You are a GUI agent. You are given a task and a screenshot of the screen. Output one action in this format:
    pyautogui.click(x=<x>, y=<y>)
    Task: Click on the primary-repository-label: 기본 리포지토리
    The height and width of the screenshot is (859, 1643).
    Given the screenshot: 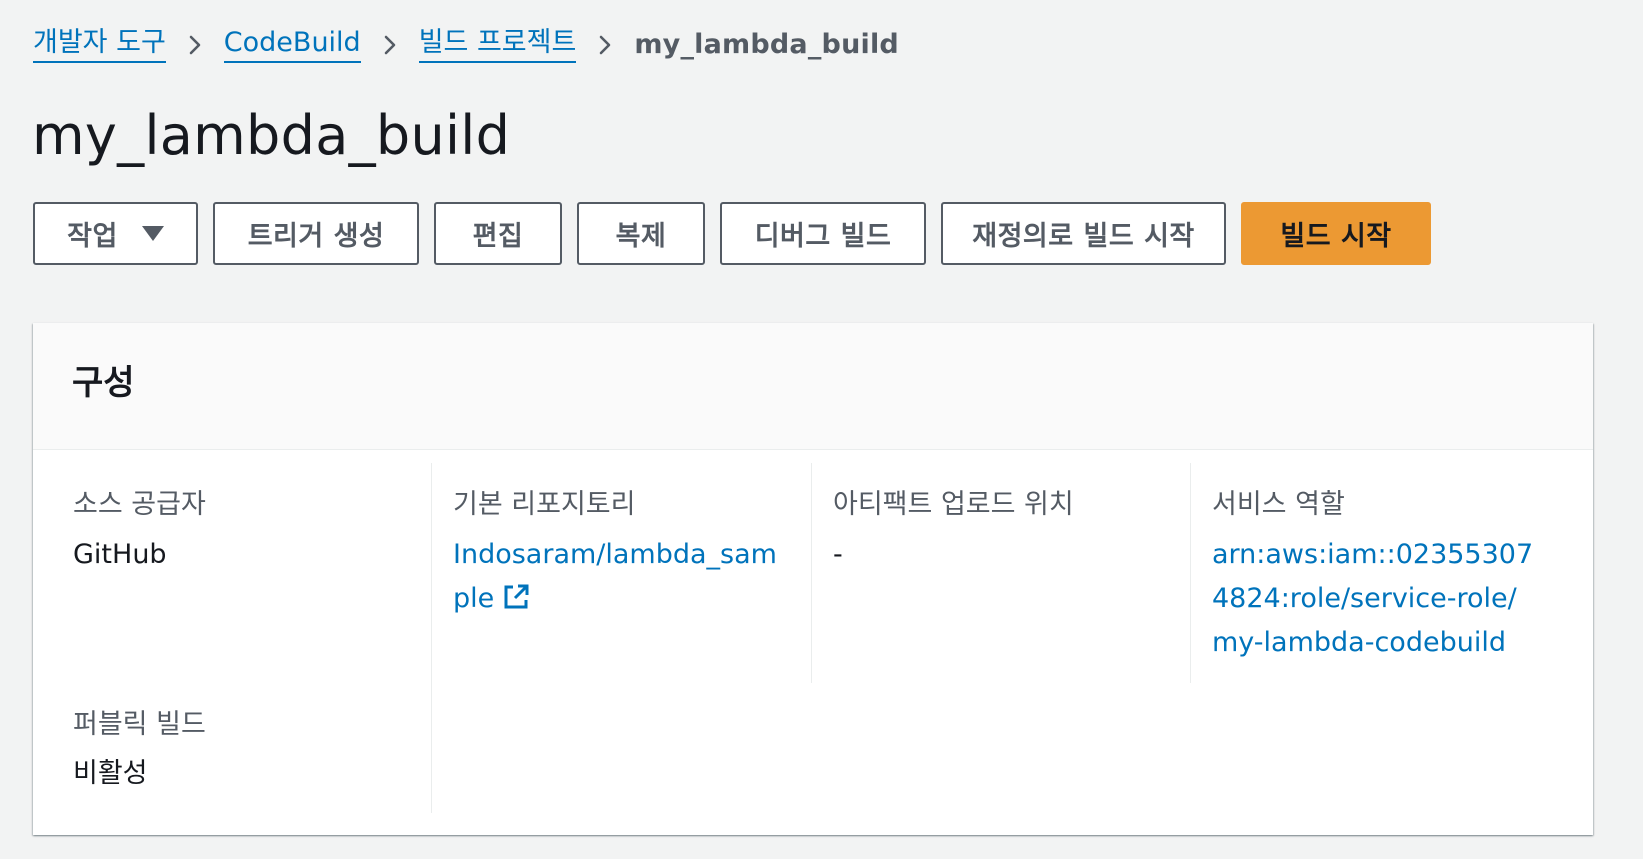 What is the action you would take?
    pyautogui.click(x=544, y=504)
    